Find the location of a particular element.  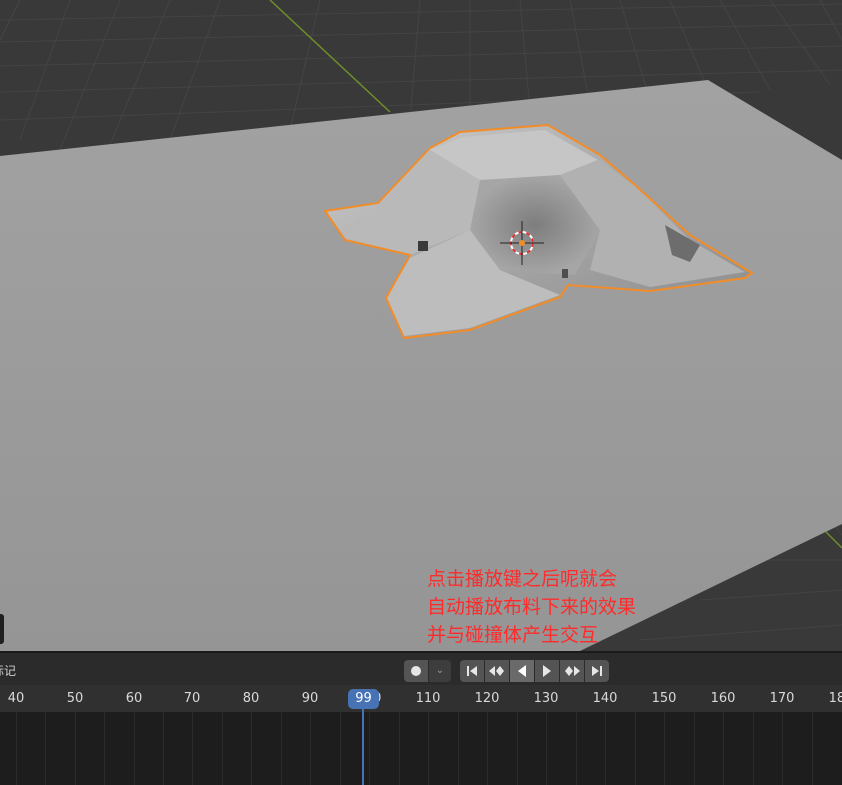

jump-to-start-icon is located at coordinates (472, 671).